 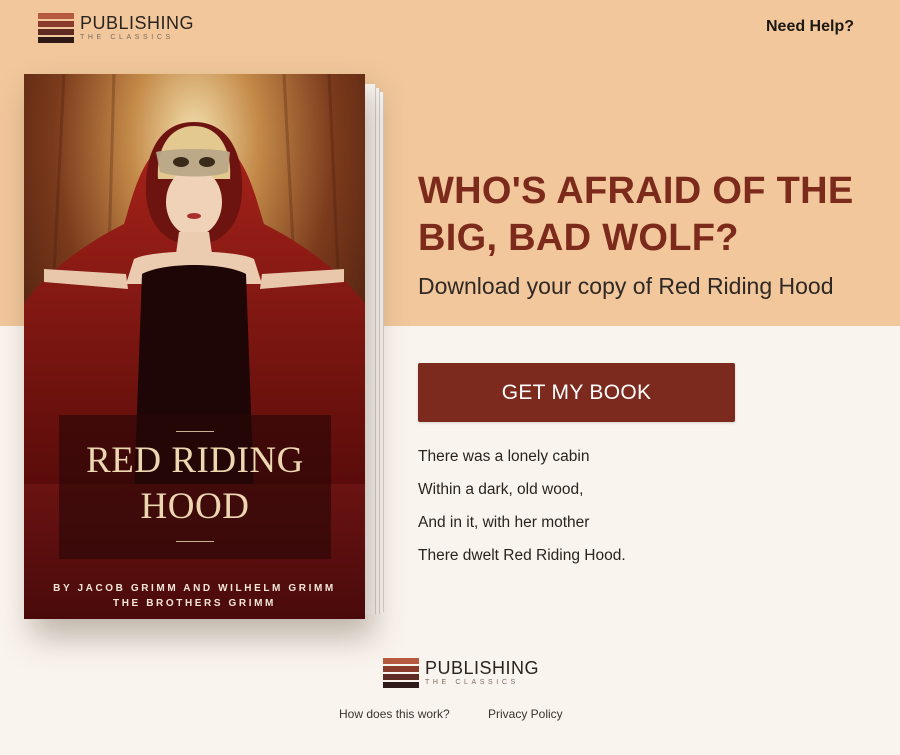 I want to click on hero-headline: WHO'S AFRAID OF THE BIG, BAD WOLF?, so click(x=648, y=215).